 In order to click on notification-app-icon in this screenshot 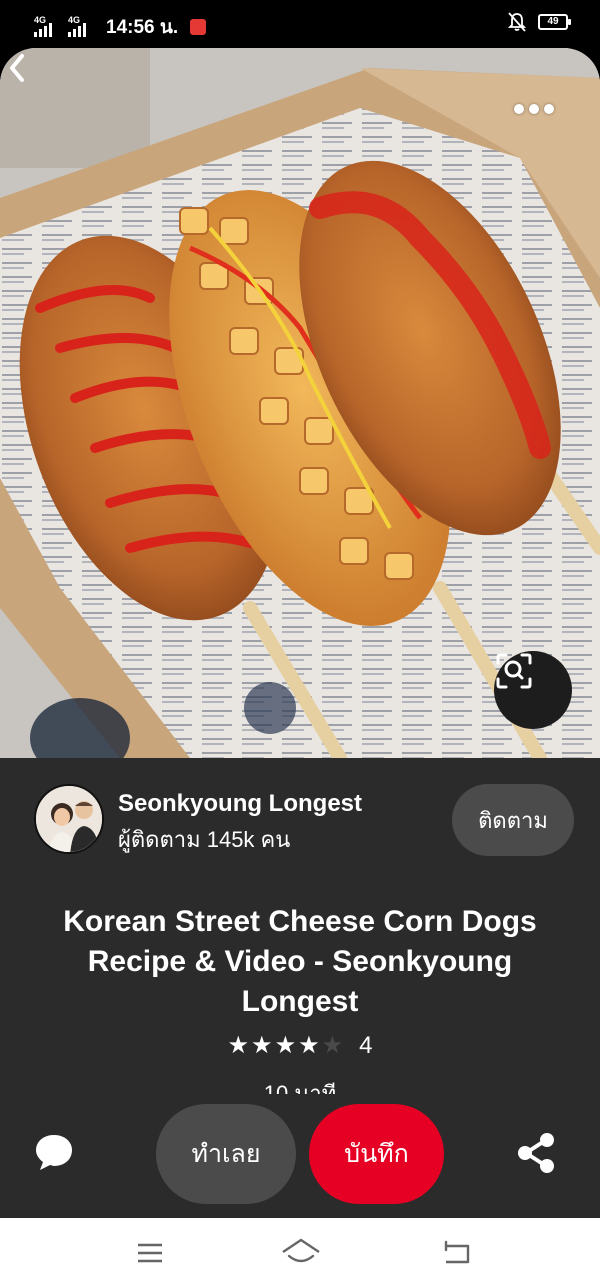, I will do `click(198, 27)`.